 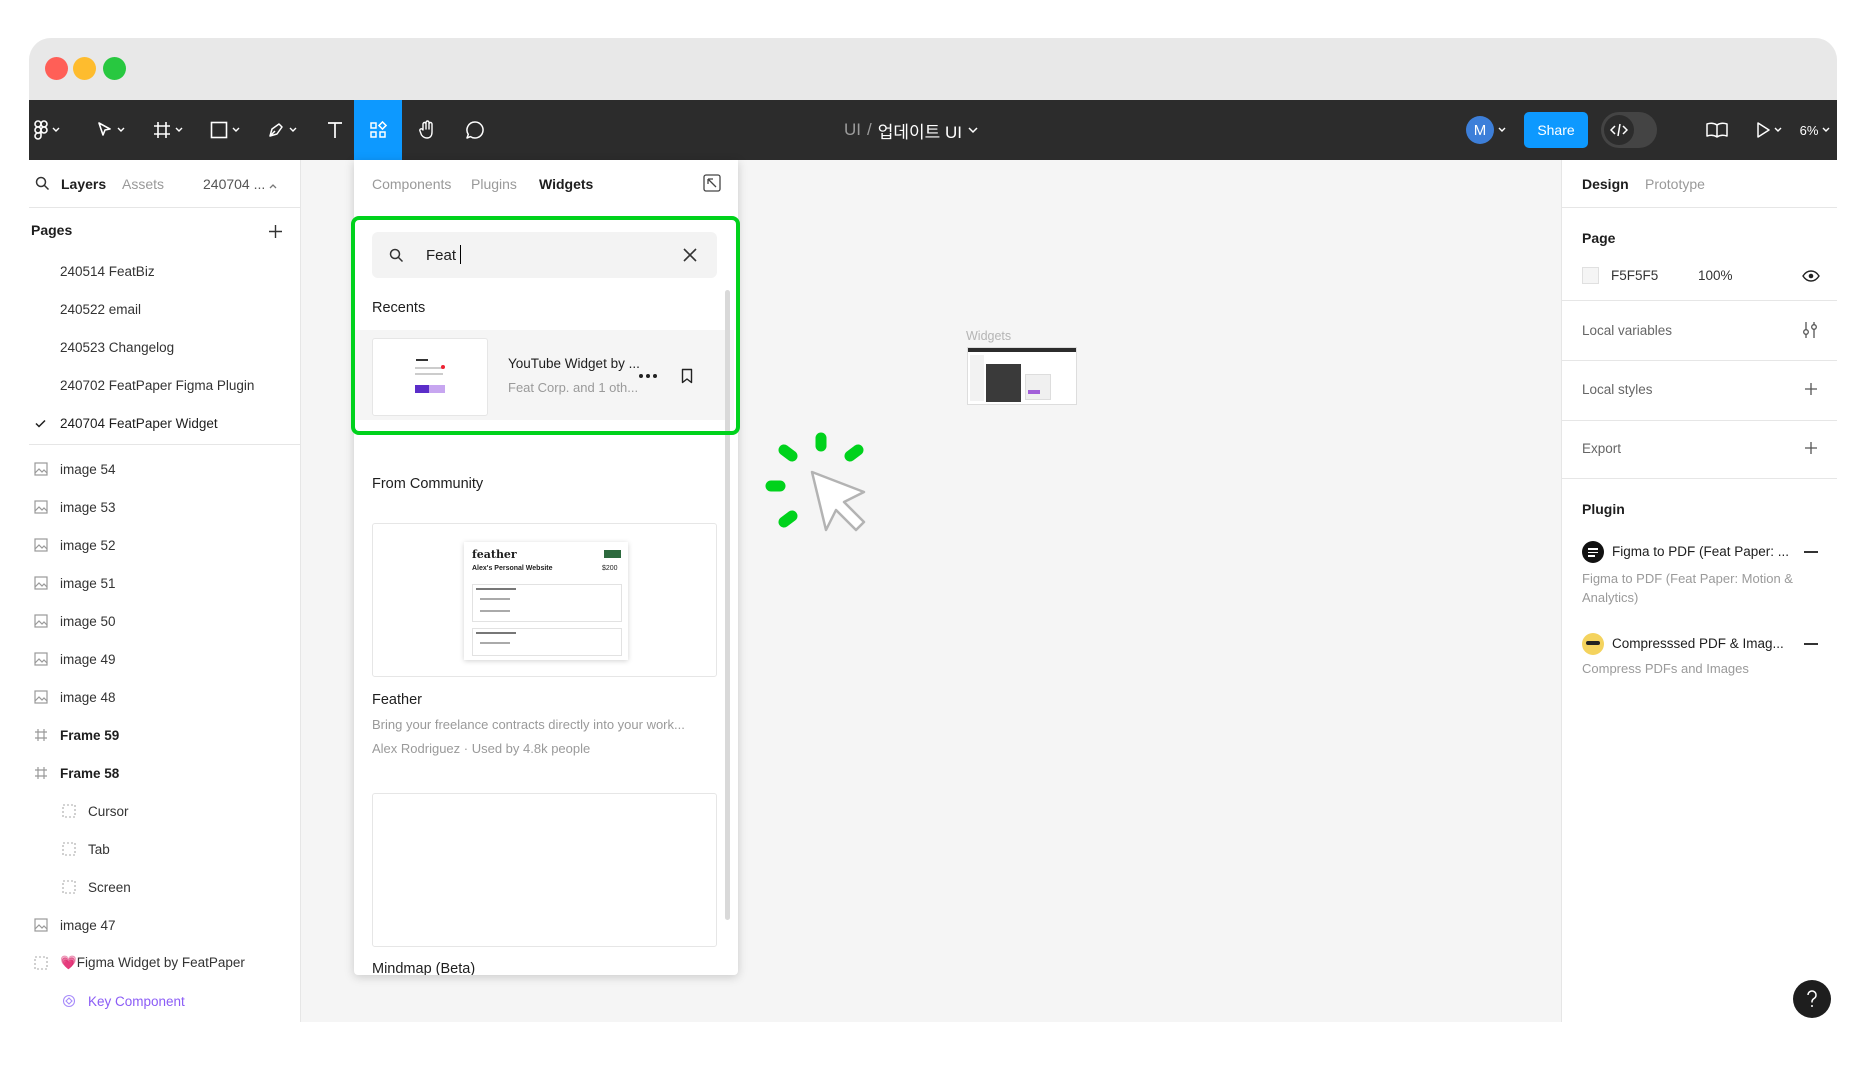 I want to click on community-widget-meta: Alex Rodriguez · Used by 4.8k people, so click(x=481, y=748).